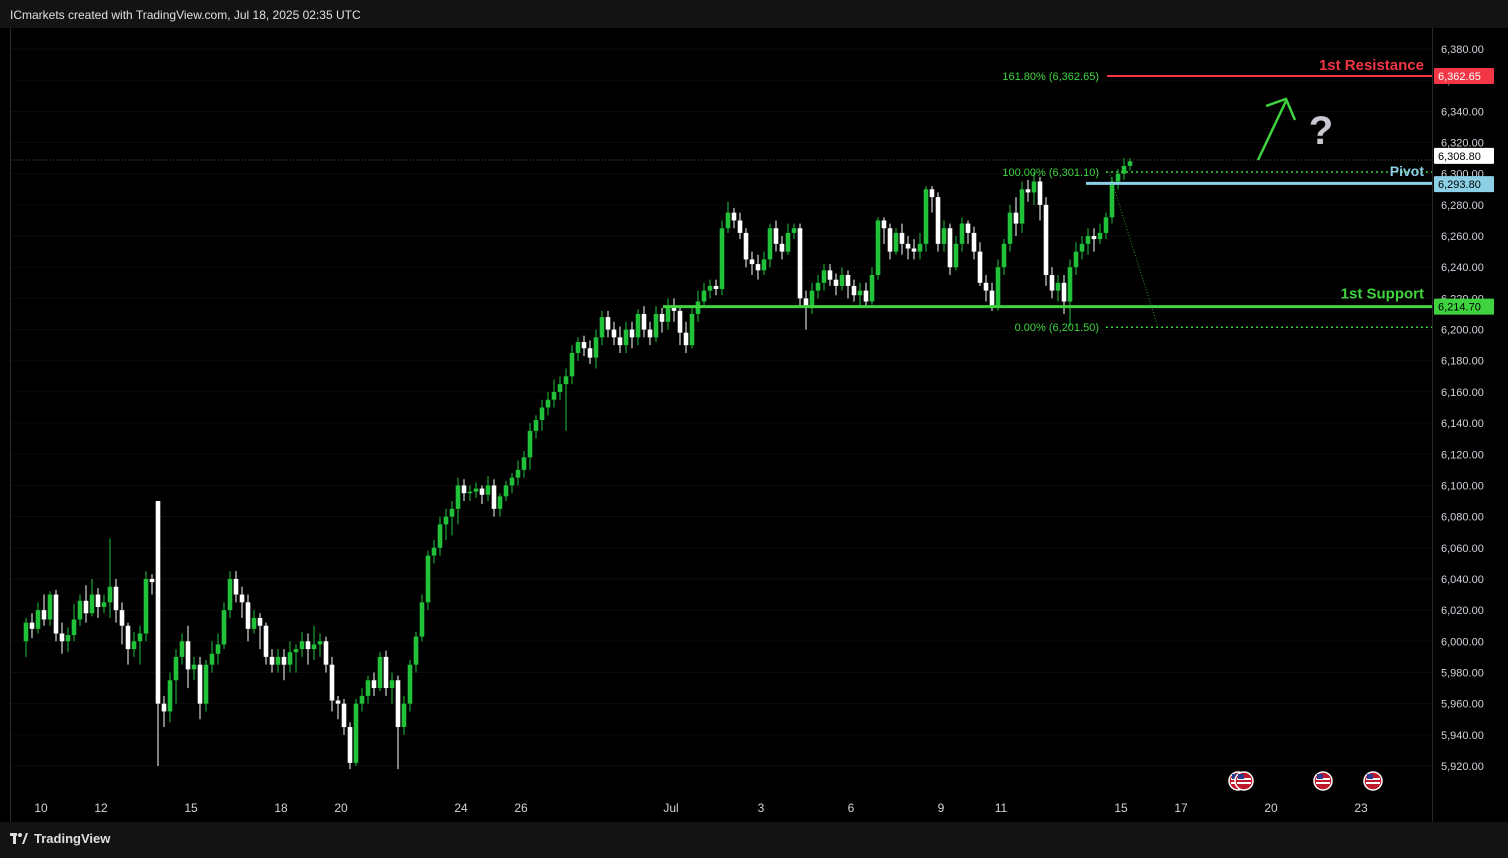  Describe the element at coordinates (101, 808) in the screenshot. I see `x-tick-label: 12` at that location.